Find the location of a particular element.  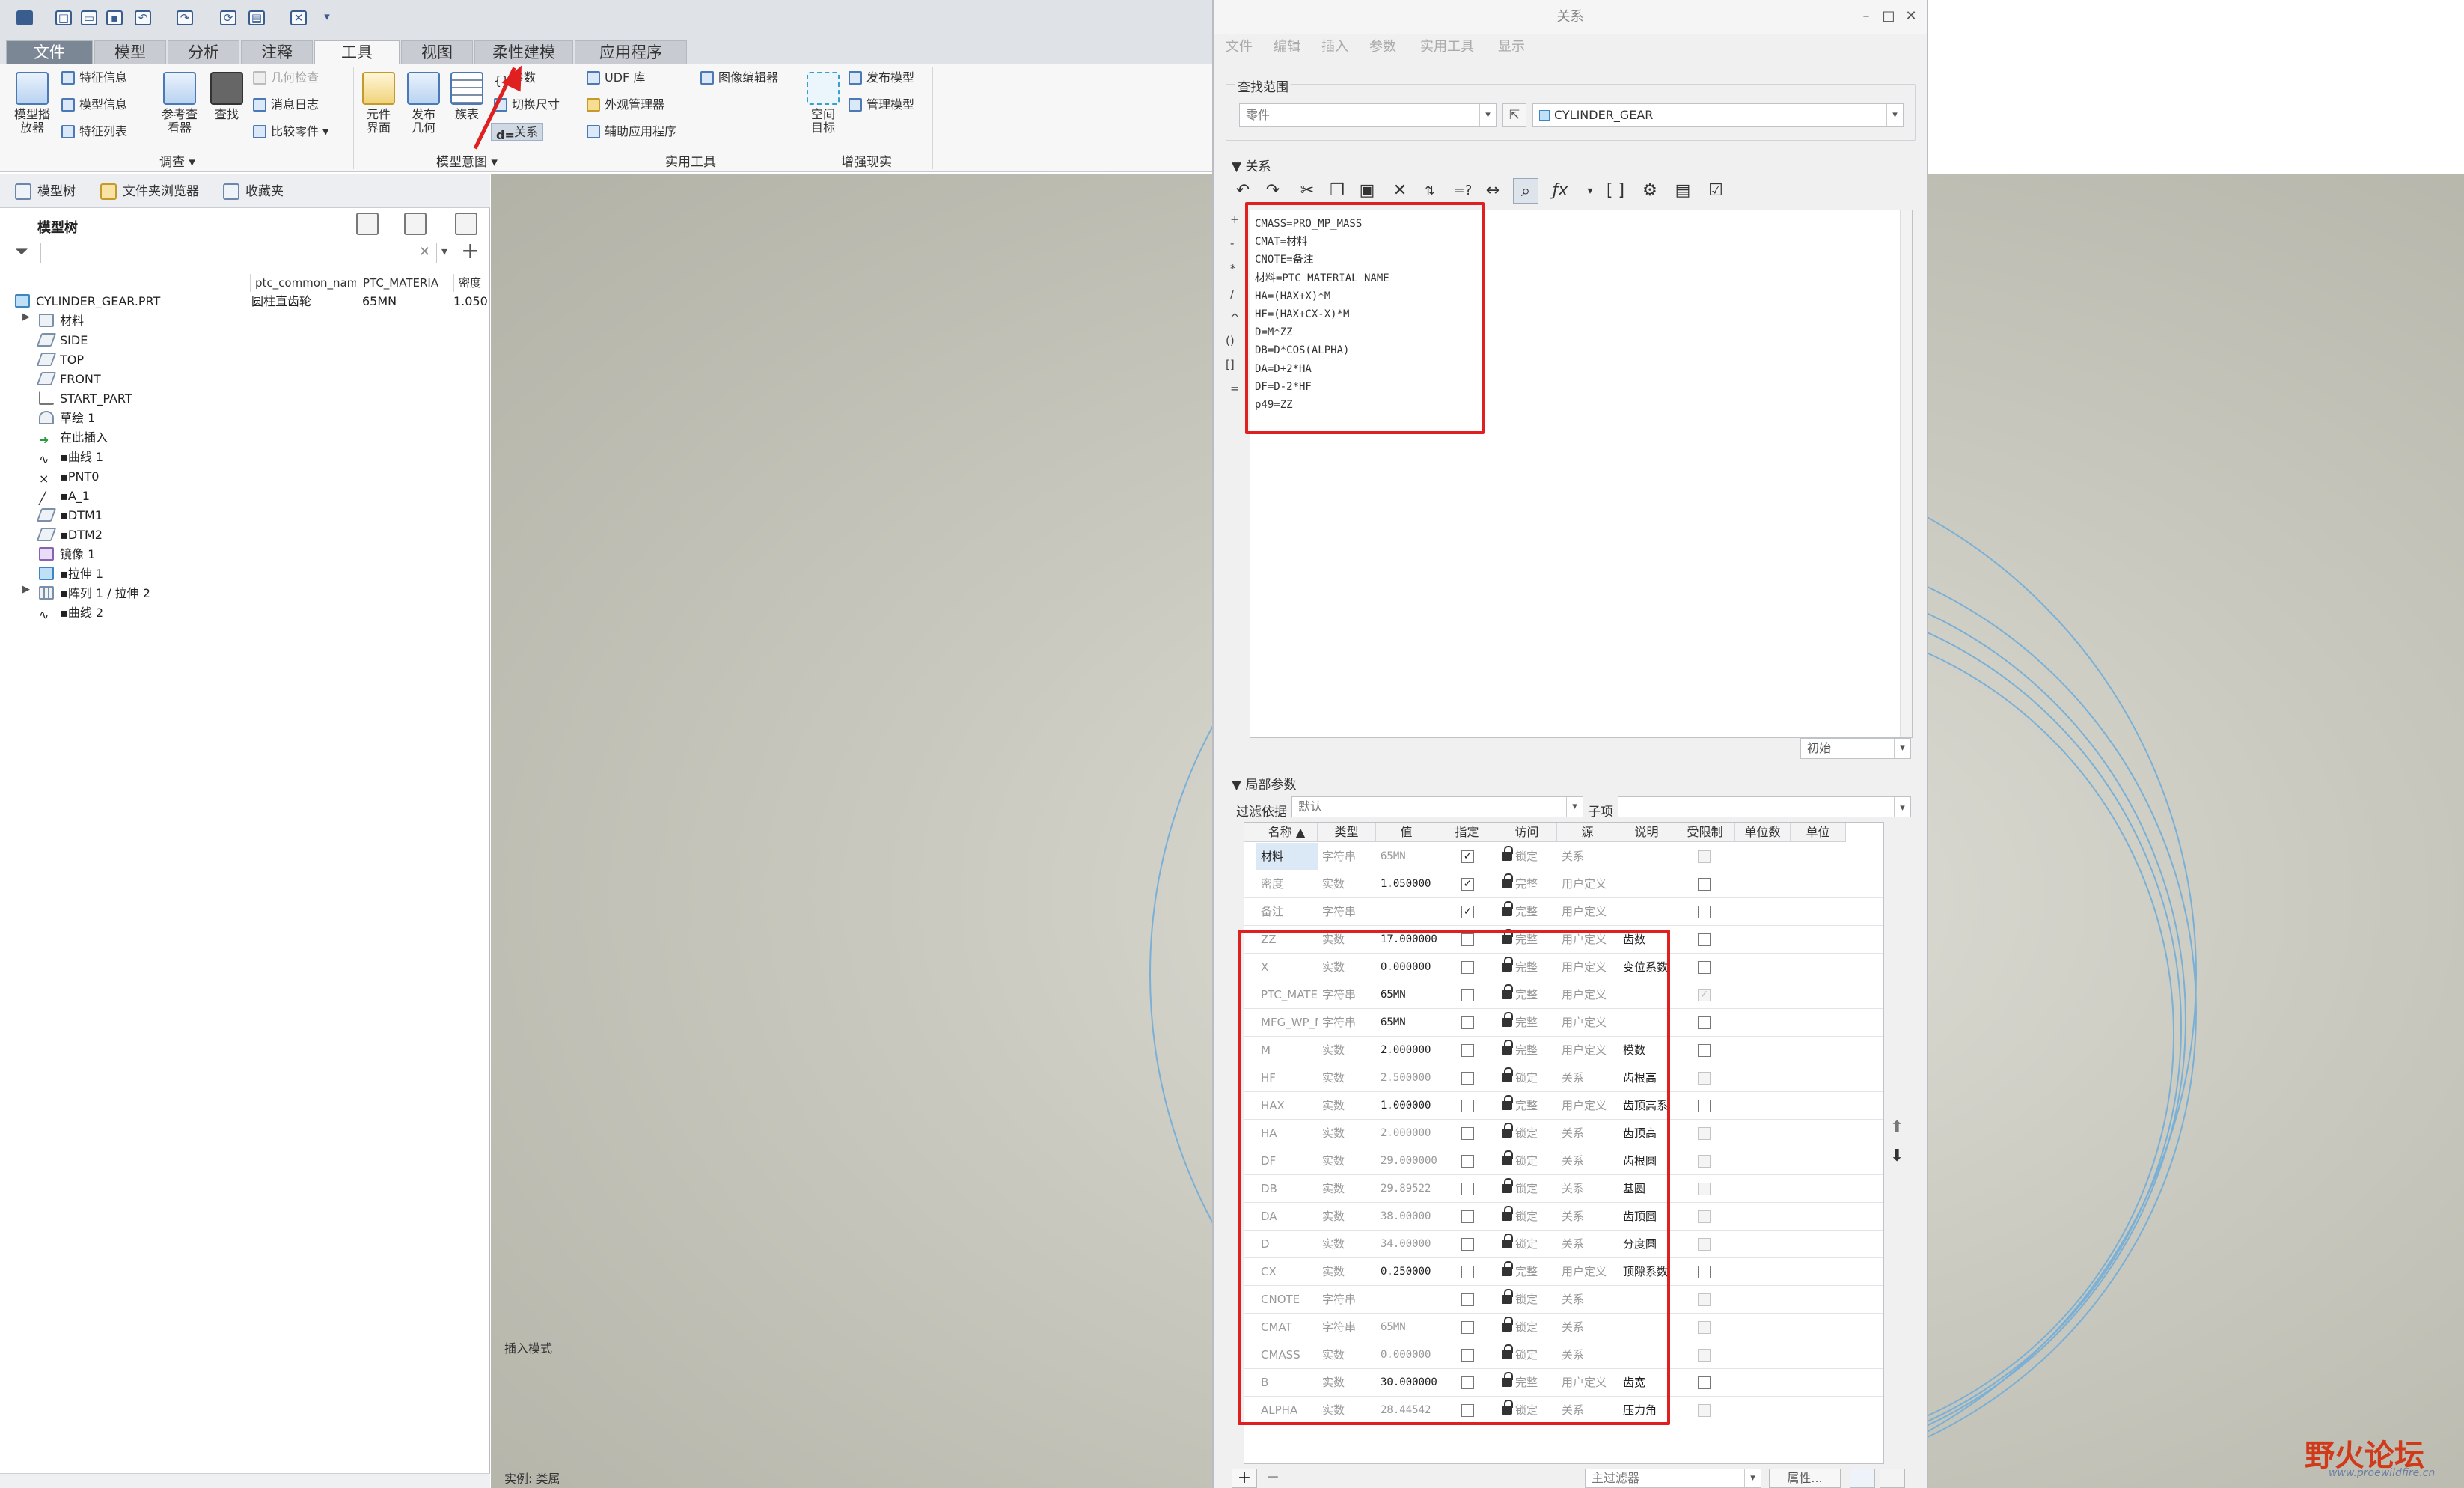

menu-insert: 插入 is located at coordinates (1334, 47).